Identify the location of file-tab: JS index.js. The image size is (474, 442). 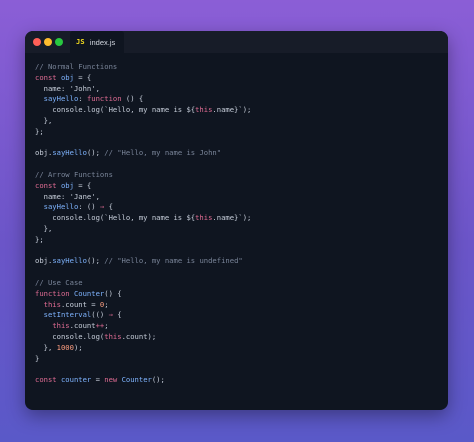
(97, 42).